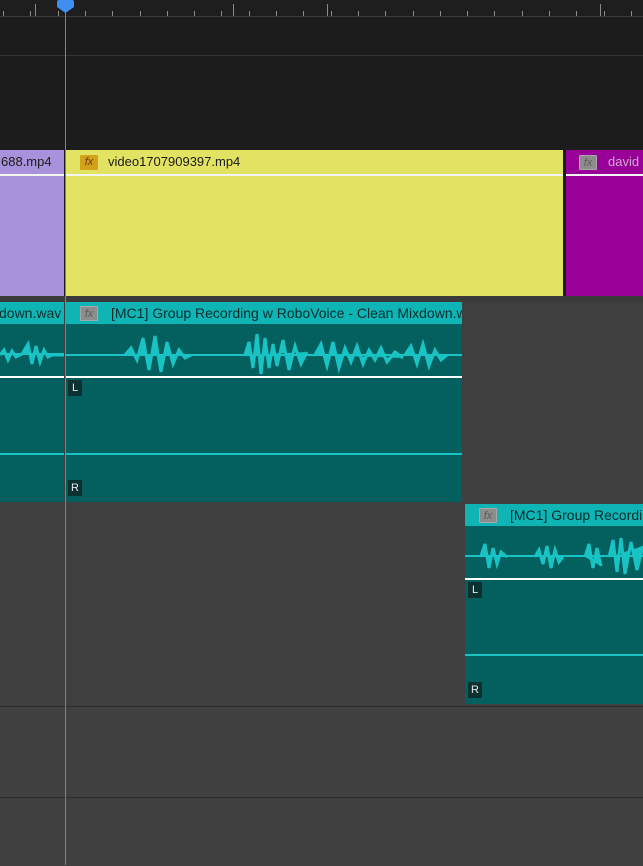 The width and height of the screenshot is (643, 866). Describe the element at coordinates (26, 161) in the screenshot. I see `video-clip-prev-label: 688.mp4` at that location.